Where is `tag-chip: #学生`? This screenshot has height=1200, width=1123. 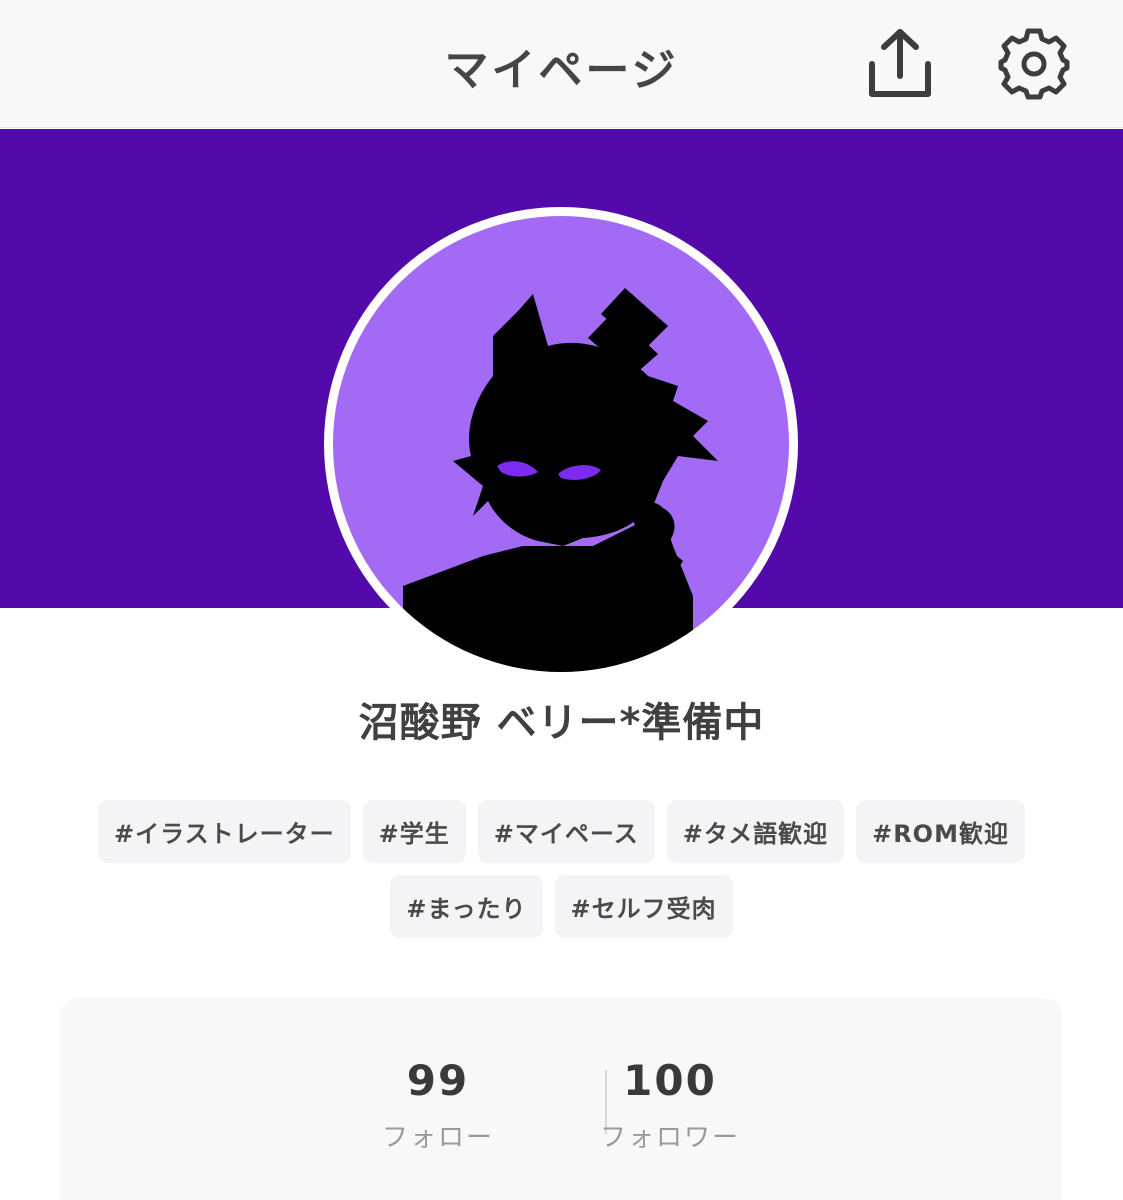 tag-chip: #学生 is located at coordinates (414, 831).